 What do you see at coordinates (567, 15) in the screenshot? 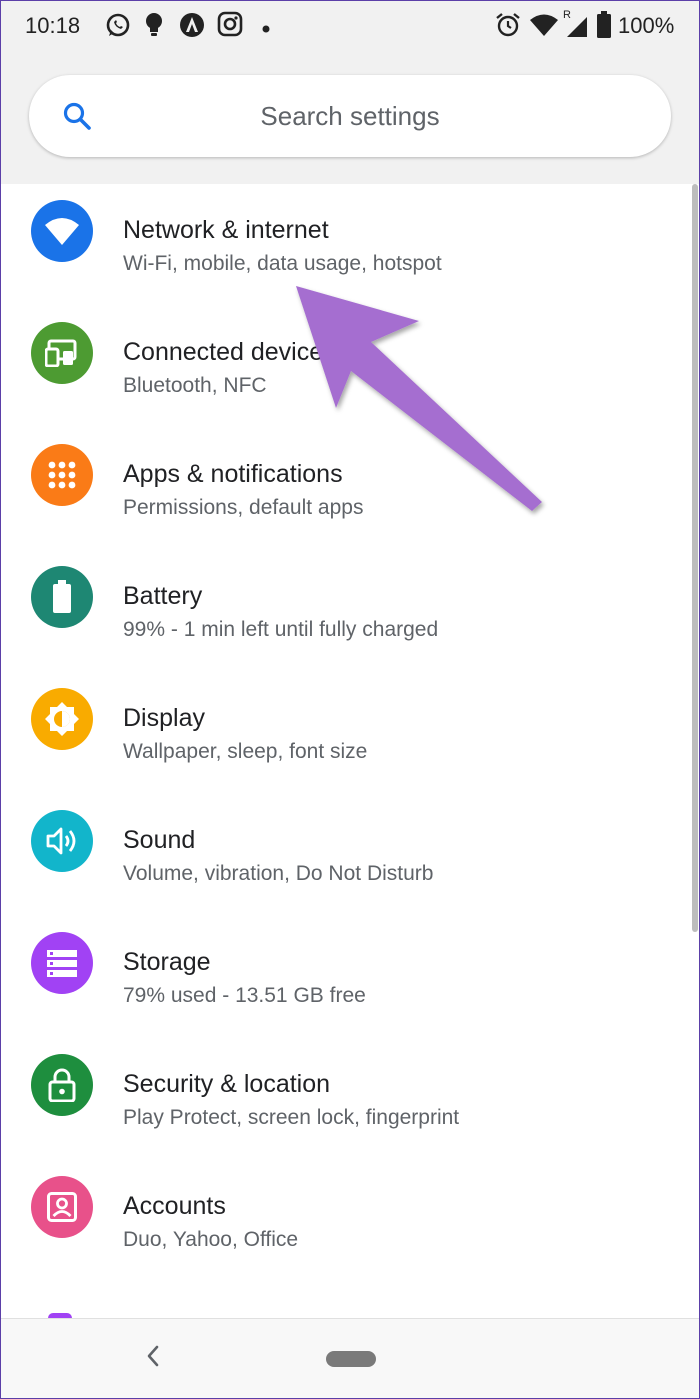
I see `roaming-label: R` at bounding box center [567, 15].